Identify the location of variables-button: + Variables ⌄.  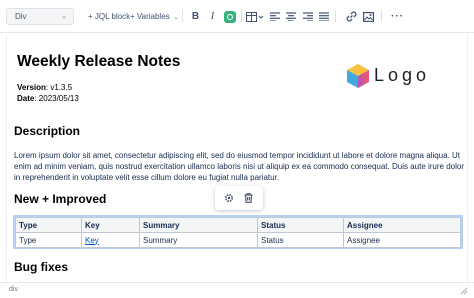
(154, 16).